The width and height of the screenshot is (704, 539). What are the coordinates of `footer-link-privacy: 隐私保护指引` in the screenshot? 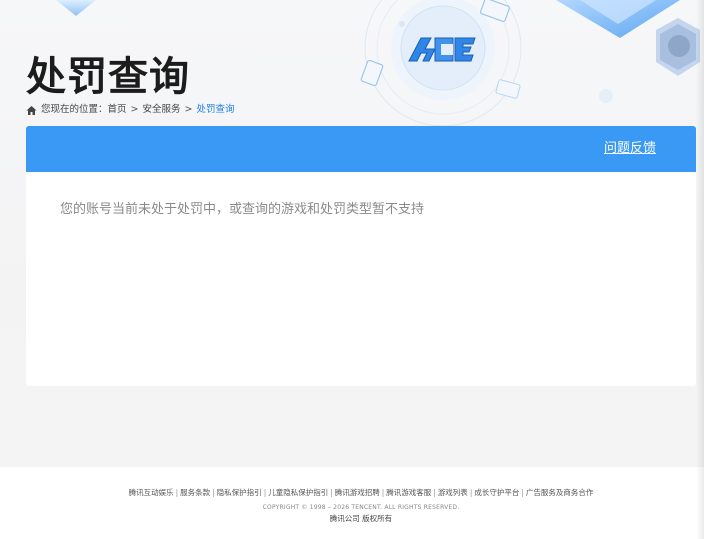 It's located at (239, 492).